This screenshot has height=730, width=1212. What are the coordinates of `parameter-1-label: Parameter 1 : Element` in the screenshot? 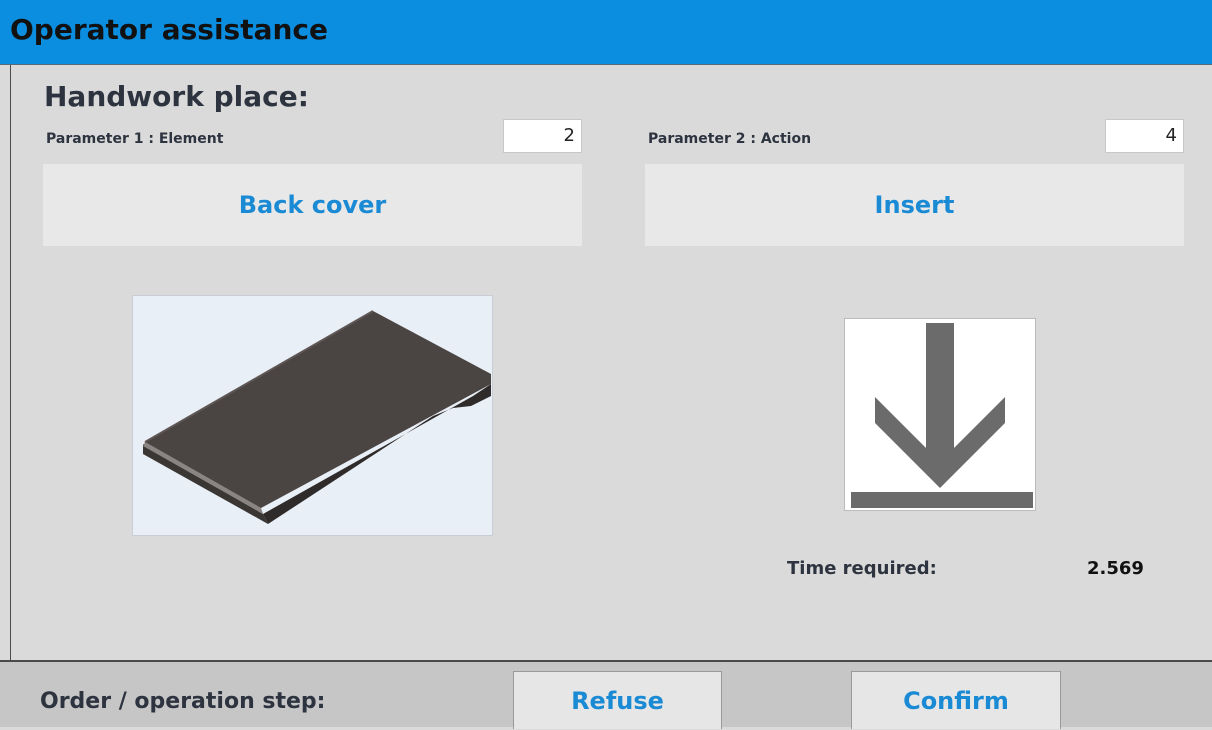 It's located at (135, 139).